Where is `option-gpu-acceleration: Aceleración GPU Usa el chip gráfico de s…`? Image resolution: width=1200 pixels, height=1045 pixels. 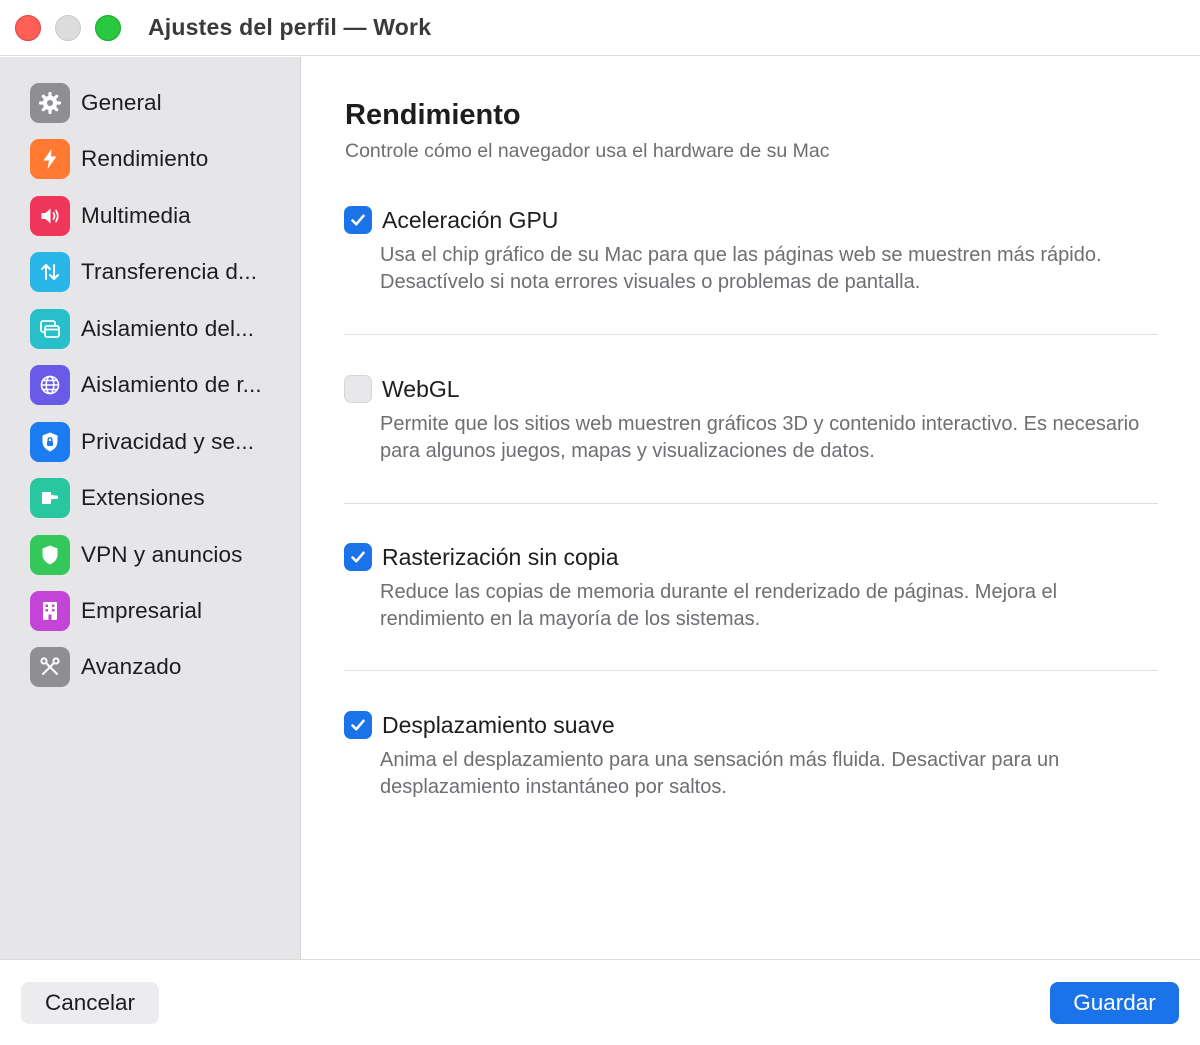
option-gpu-acceleration: Aceleración GPU Usa el chip gráfico de s… is located at coordinates (751, 250).